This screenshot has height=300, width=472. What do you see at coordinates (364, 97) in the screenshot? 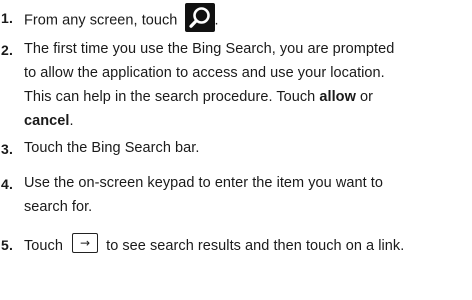
I see `step-text: or` at bounding box center [364, 97].